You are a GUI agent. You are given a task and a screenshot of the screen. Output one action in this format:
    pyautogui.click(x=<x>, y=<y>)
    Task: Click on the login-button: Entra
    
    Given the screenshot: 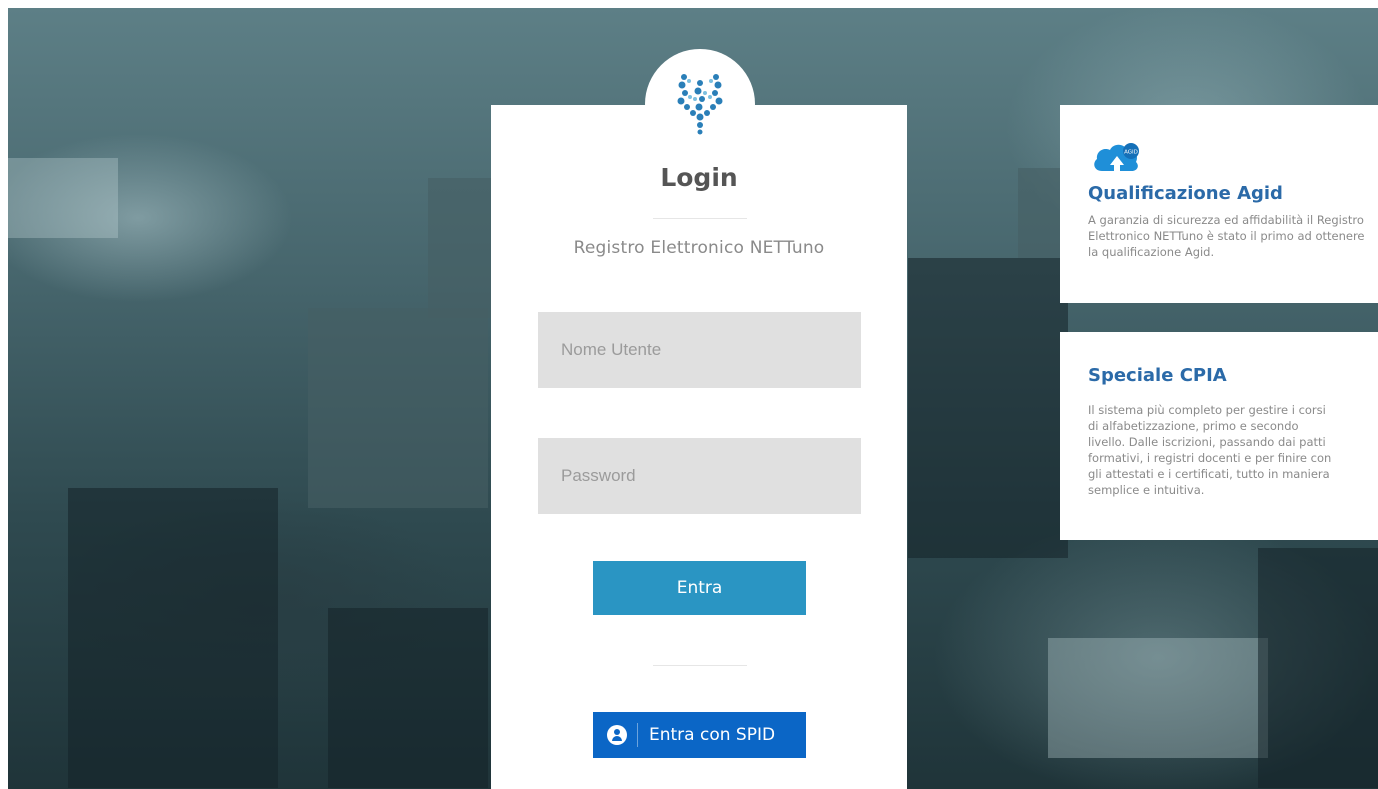 What is the action you would take?
    pyautogui.click(x=699, y=588)
    